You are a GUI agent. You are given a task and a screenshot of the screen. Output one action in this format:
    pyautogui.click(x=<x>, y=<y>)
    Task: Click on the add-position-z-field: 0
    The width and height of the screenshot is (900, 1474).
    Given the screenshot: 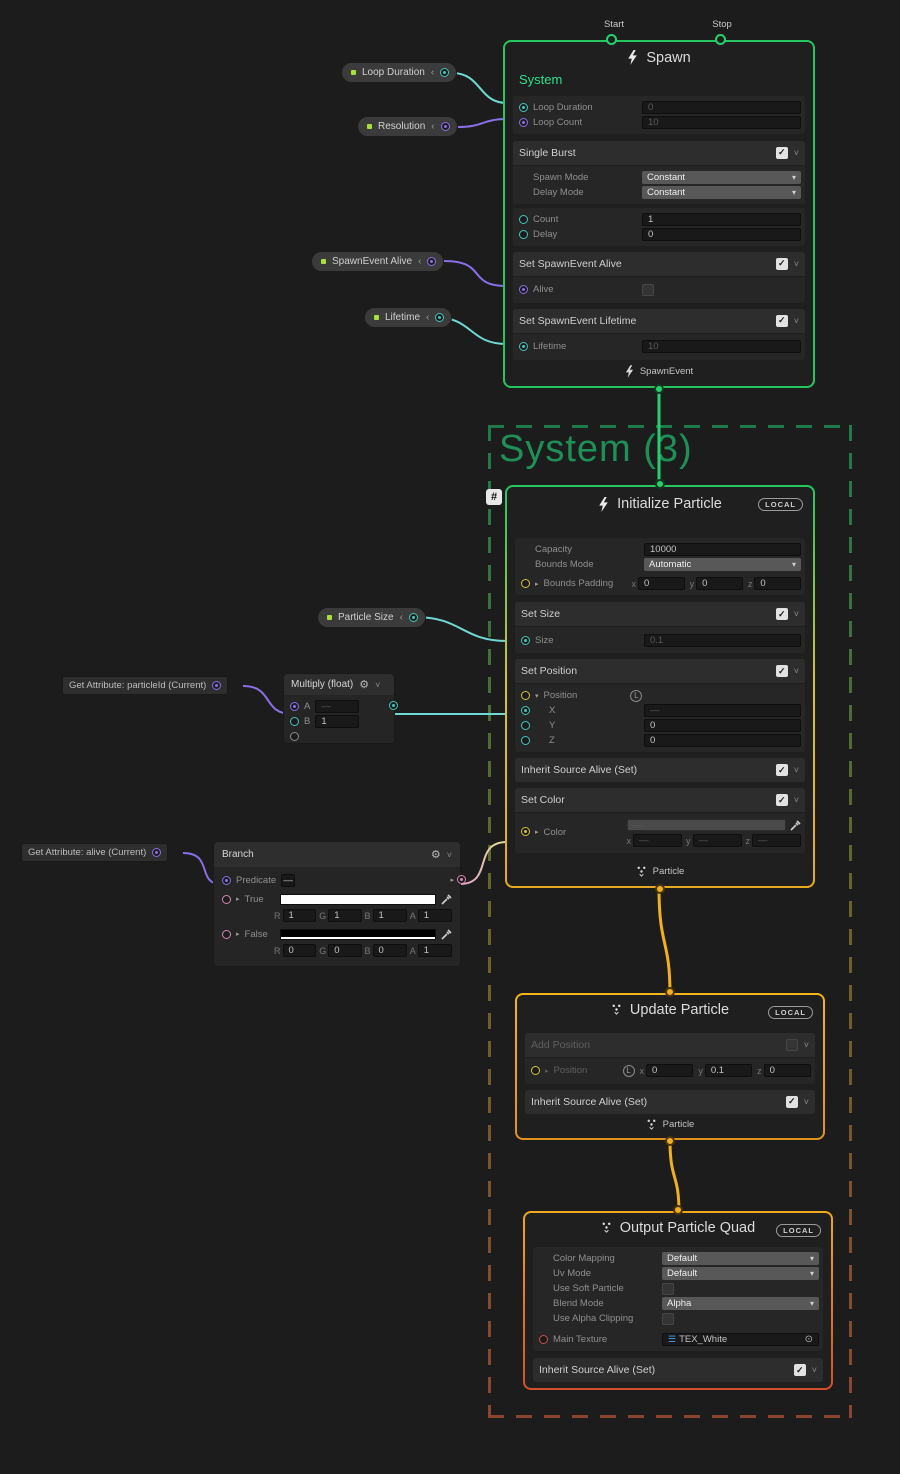 What is the action you would take?
    pyautogui.click(x=787, y=1071)
    